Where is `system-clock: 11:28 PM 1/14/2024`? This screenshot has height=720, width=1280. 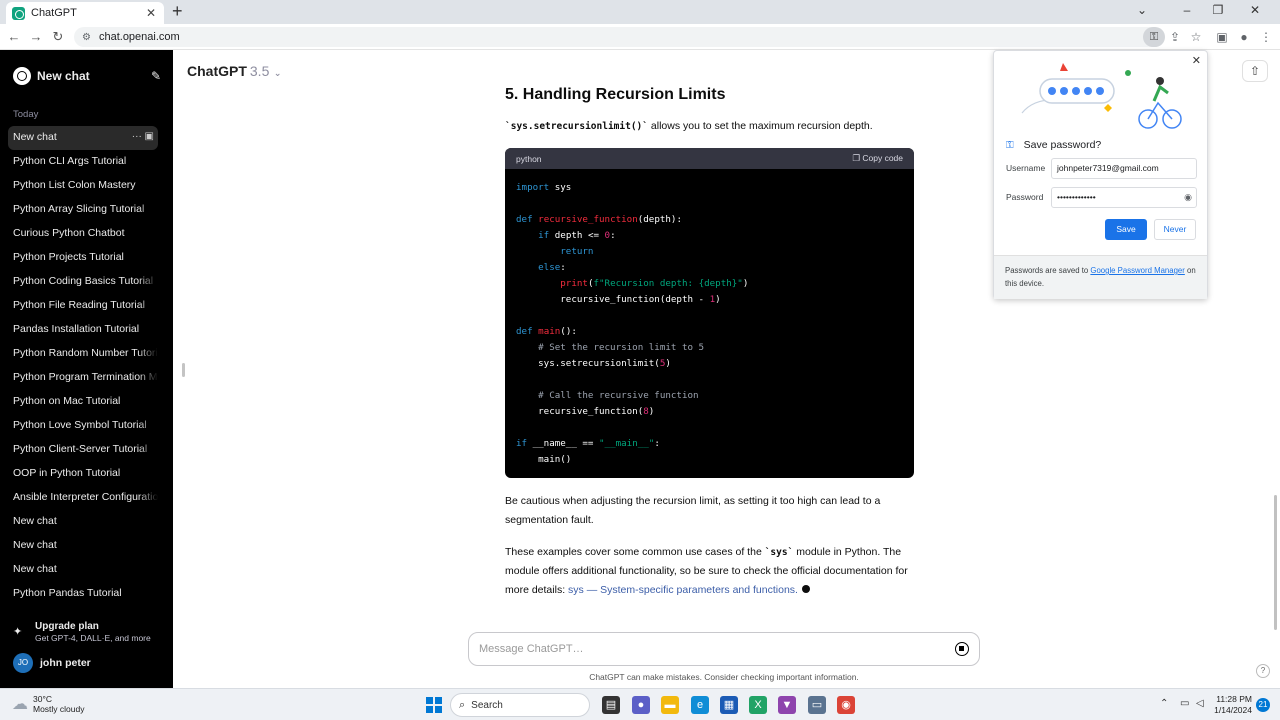 system-clock: 11:28 PM 1/14/2024 is located at coordinates (1232, 705).